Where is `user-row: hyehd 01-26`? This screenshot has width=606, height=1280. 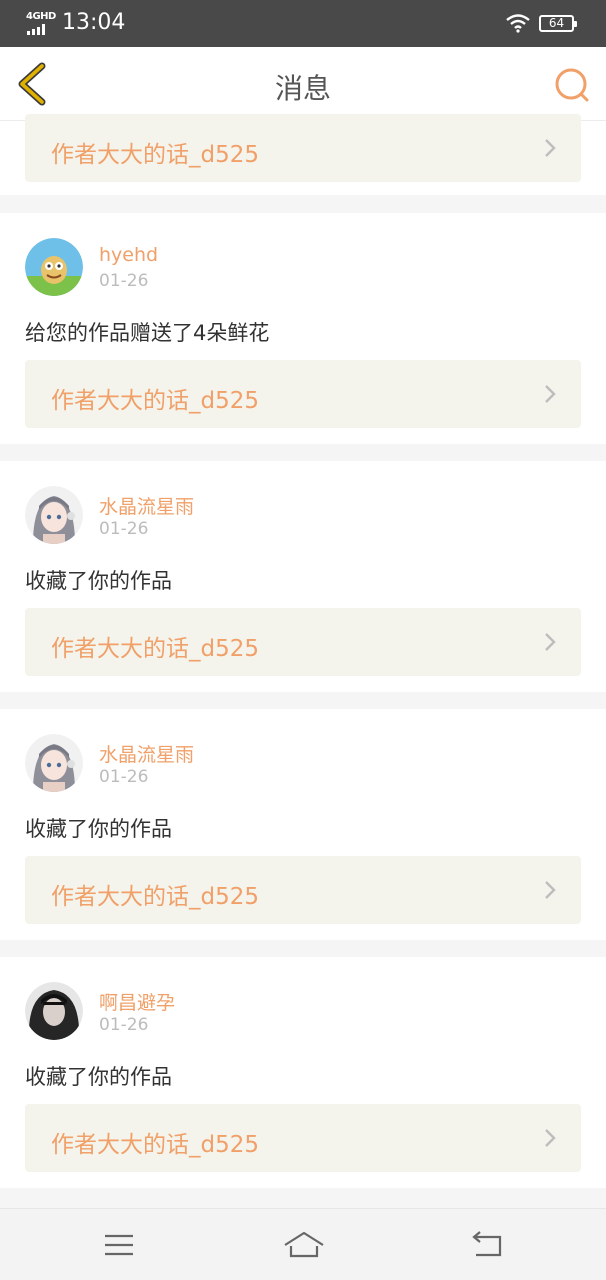
user-row: hyehd 01-26 is located at coordinates (275, 268).